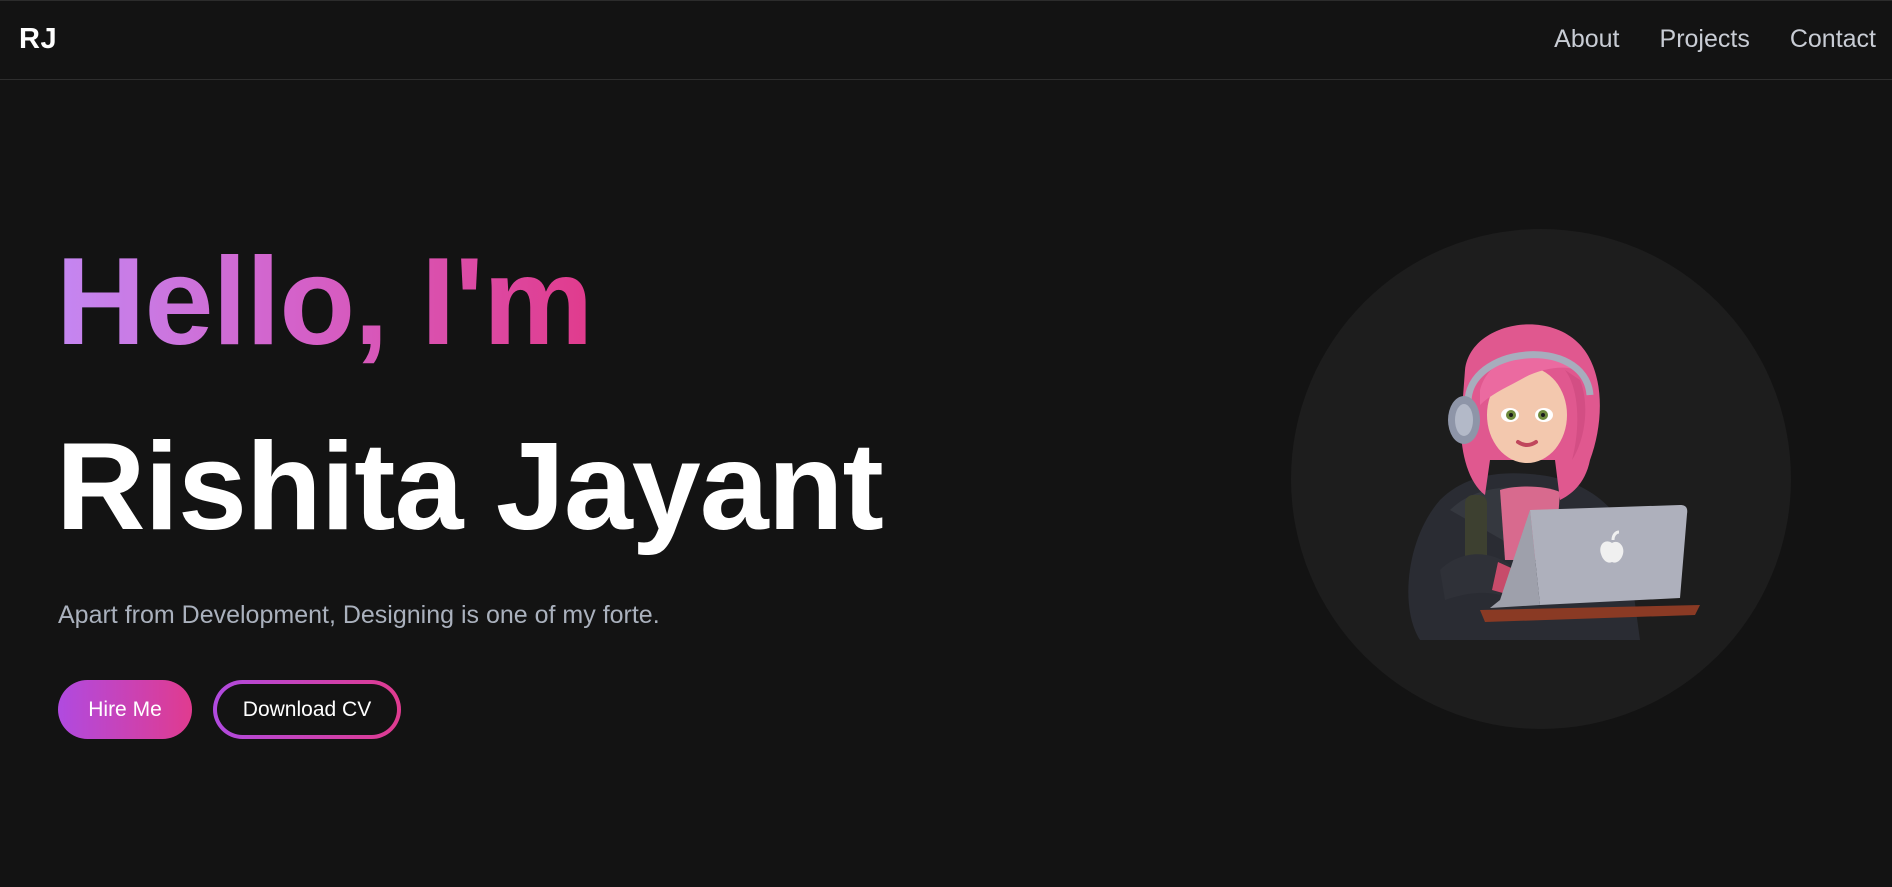 The height and width of the screenshot is (887, 1892). What do you see at coordinates (946, 40) in the screenshot?
I see `navbar: RJ About Projects Contact` at bounding box center [946, 40].